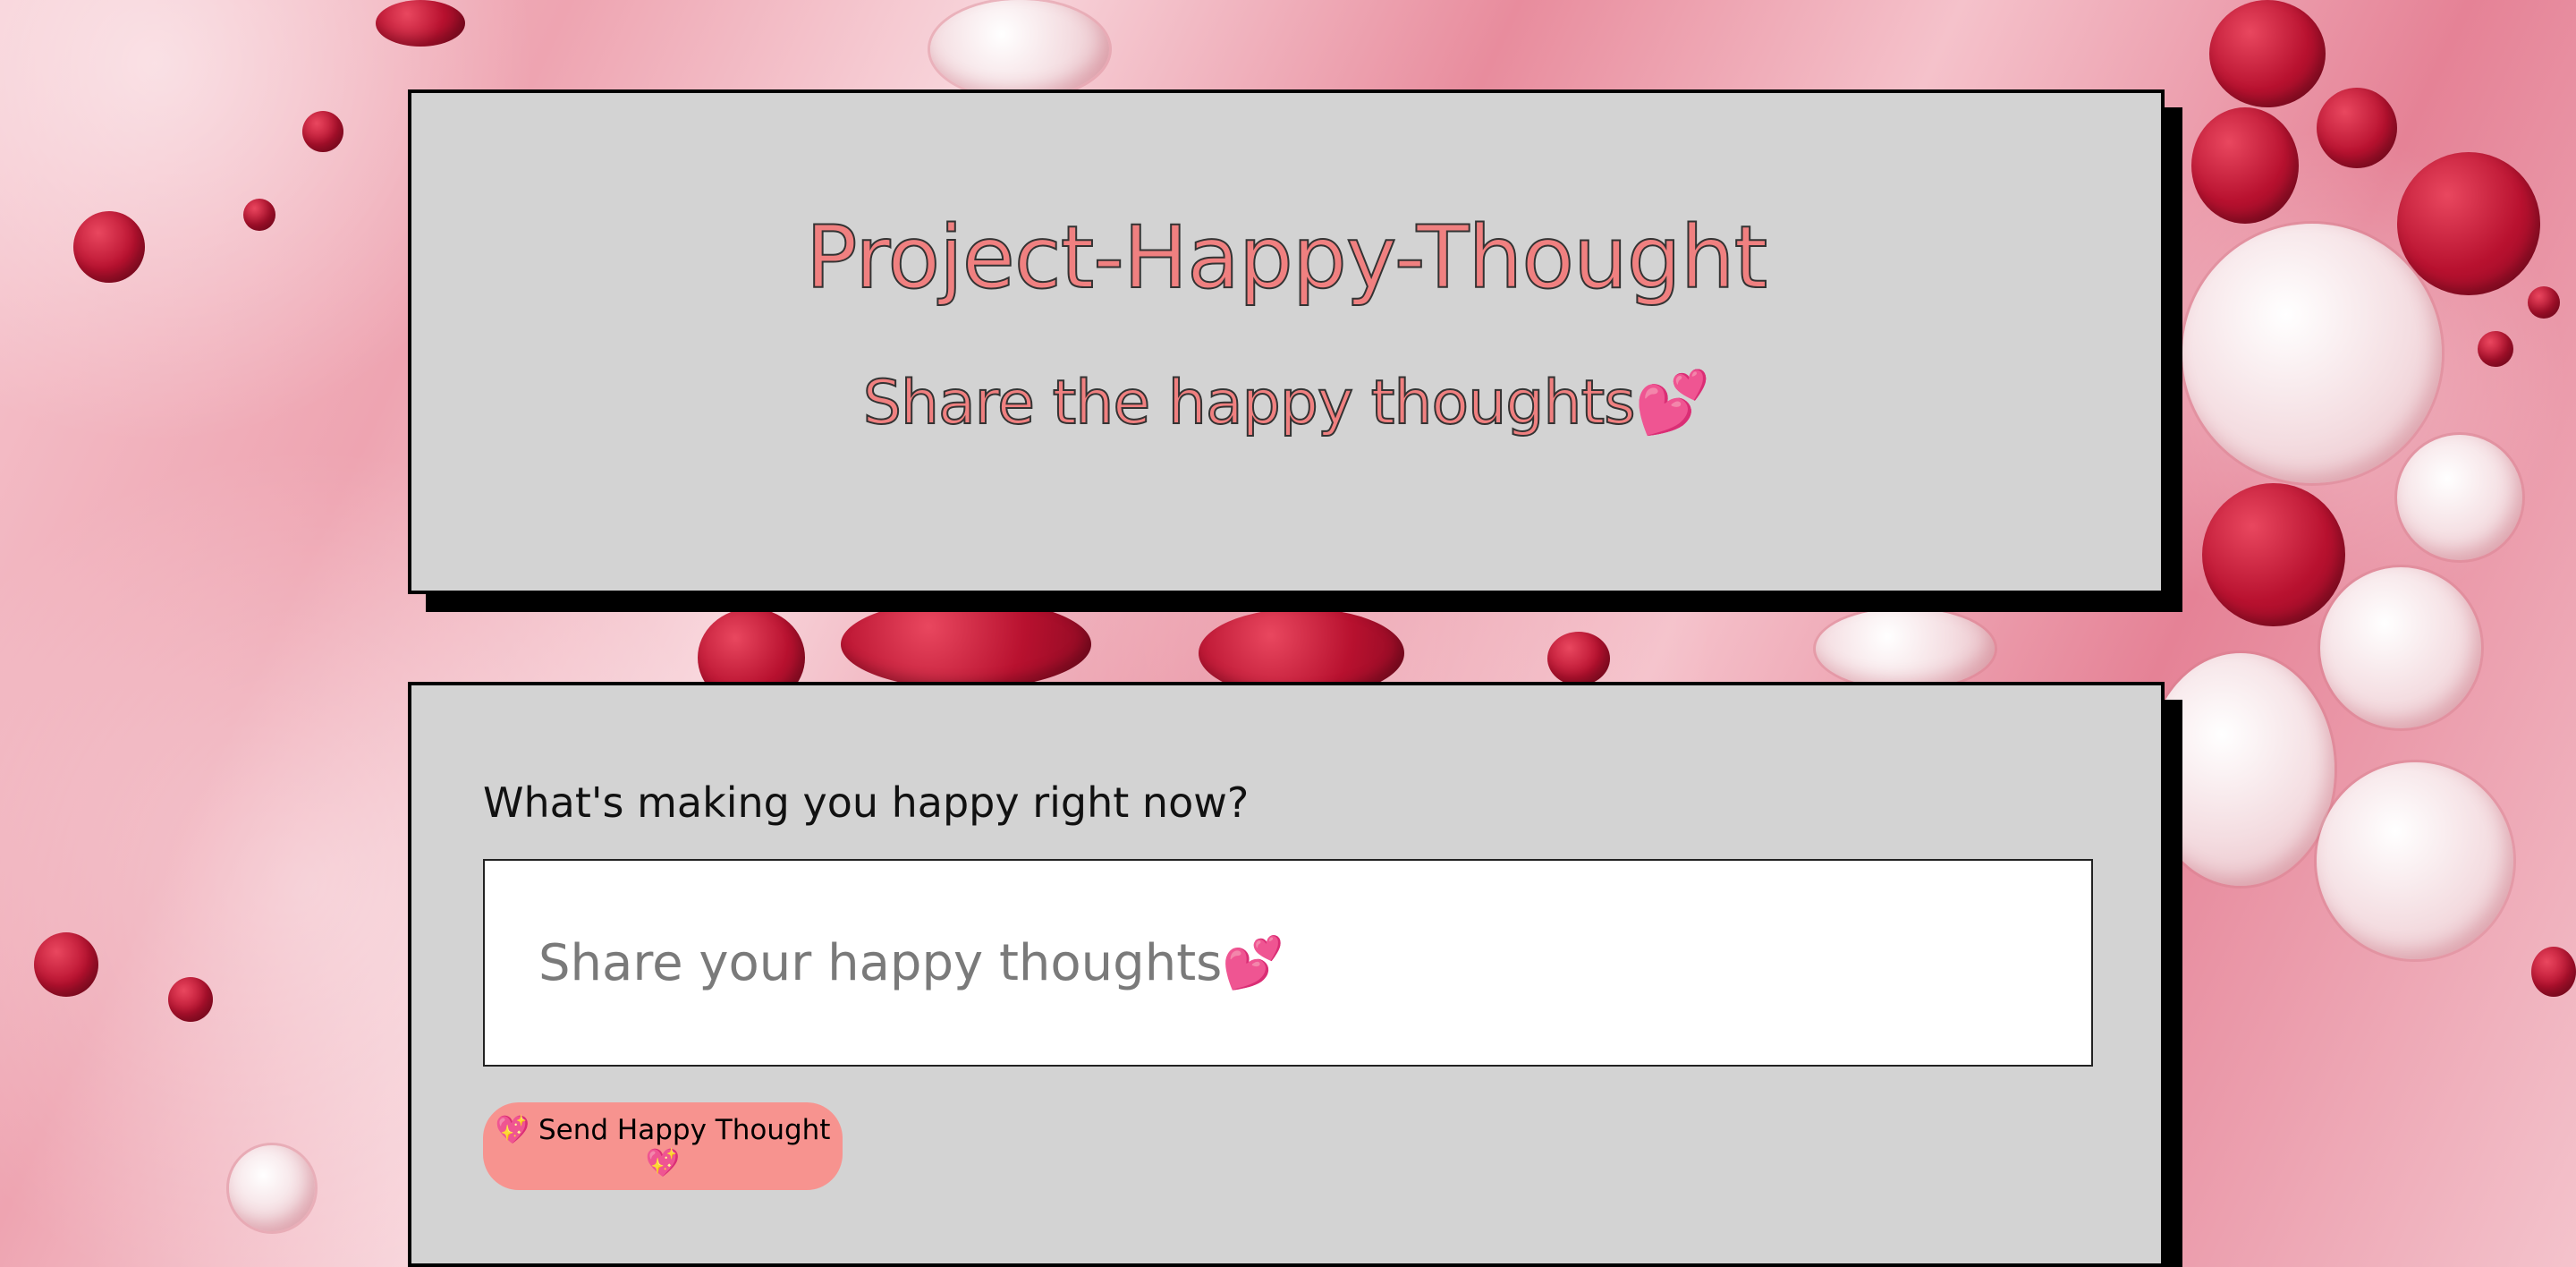 The width and height of the screenshot is (2576, 1267). What do you see at coordinates (1288, 963) in the screenshot?
I see `thought-input` at bounding box center [1288, 963].